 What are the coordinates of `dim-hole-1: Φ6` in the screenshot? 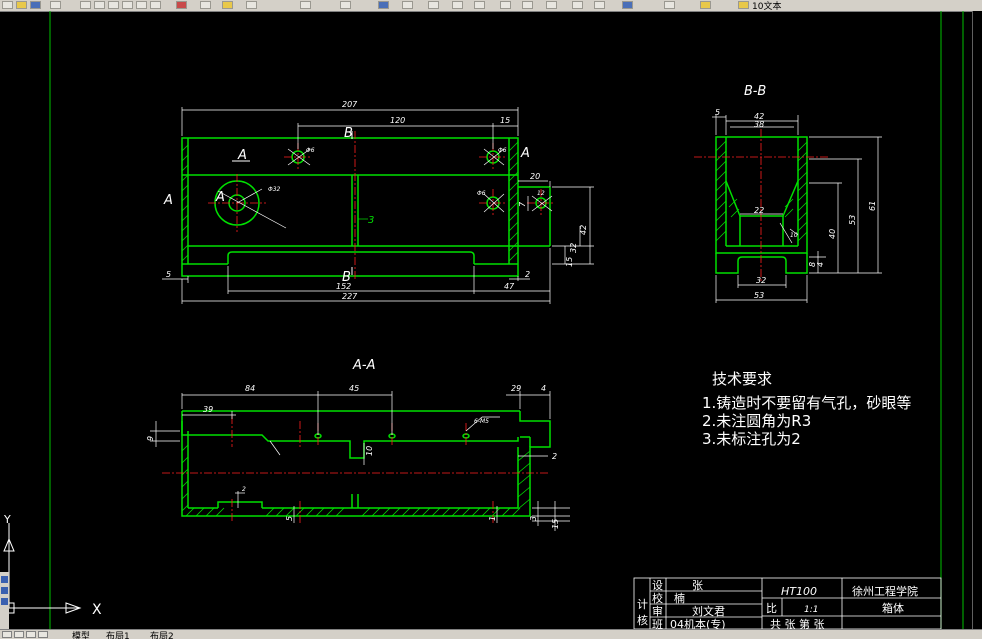 It's located at (310, 150).